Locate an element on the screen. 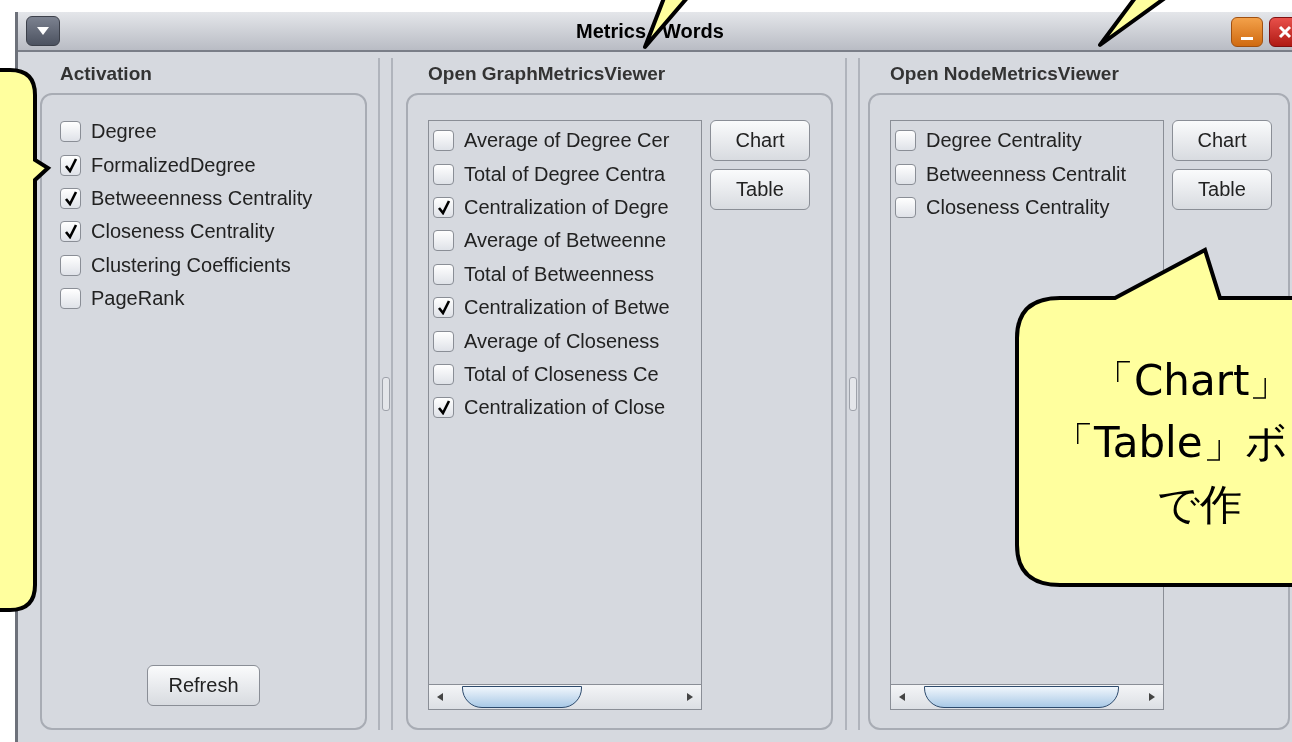  checkbox-item: FormalizedDegree is located at coordinates (203, 165).